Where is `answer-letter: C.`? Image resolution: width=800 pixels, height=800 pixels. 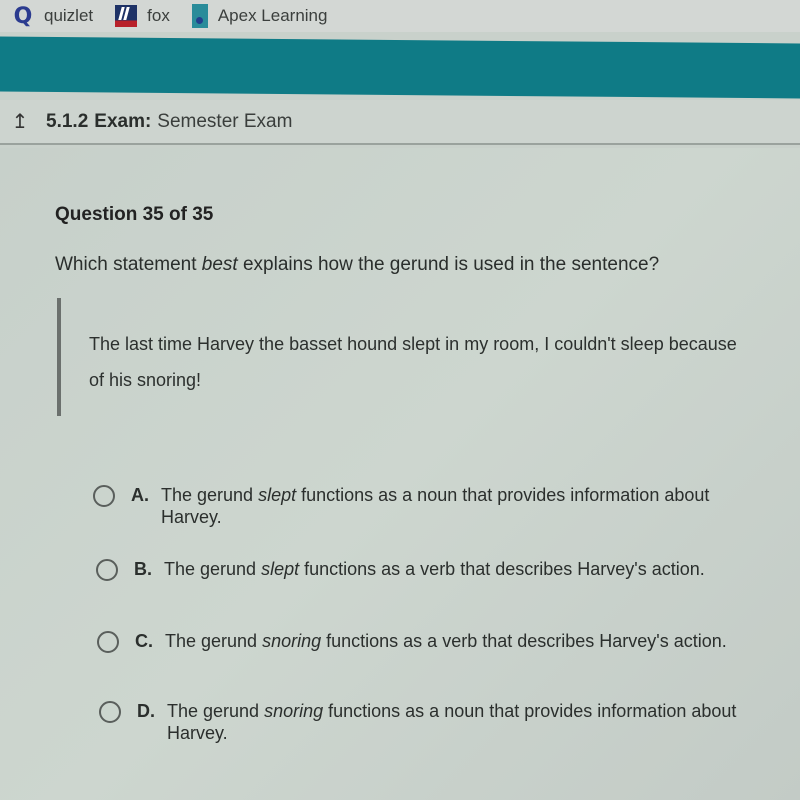 answer-letter: C. is located at coordinates (144, 641).